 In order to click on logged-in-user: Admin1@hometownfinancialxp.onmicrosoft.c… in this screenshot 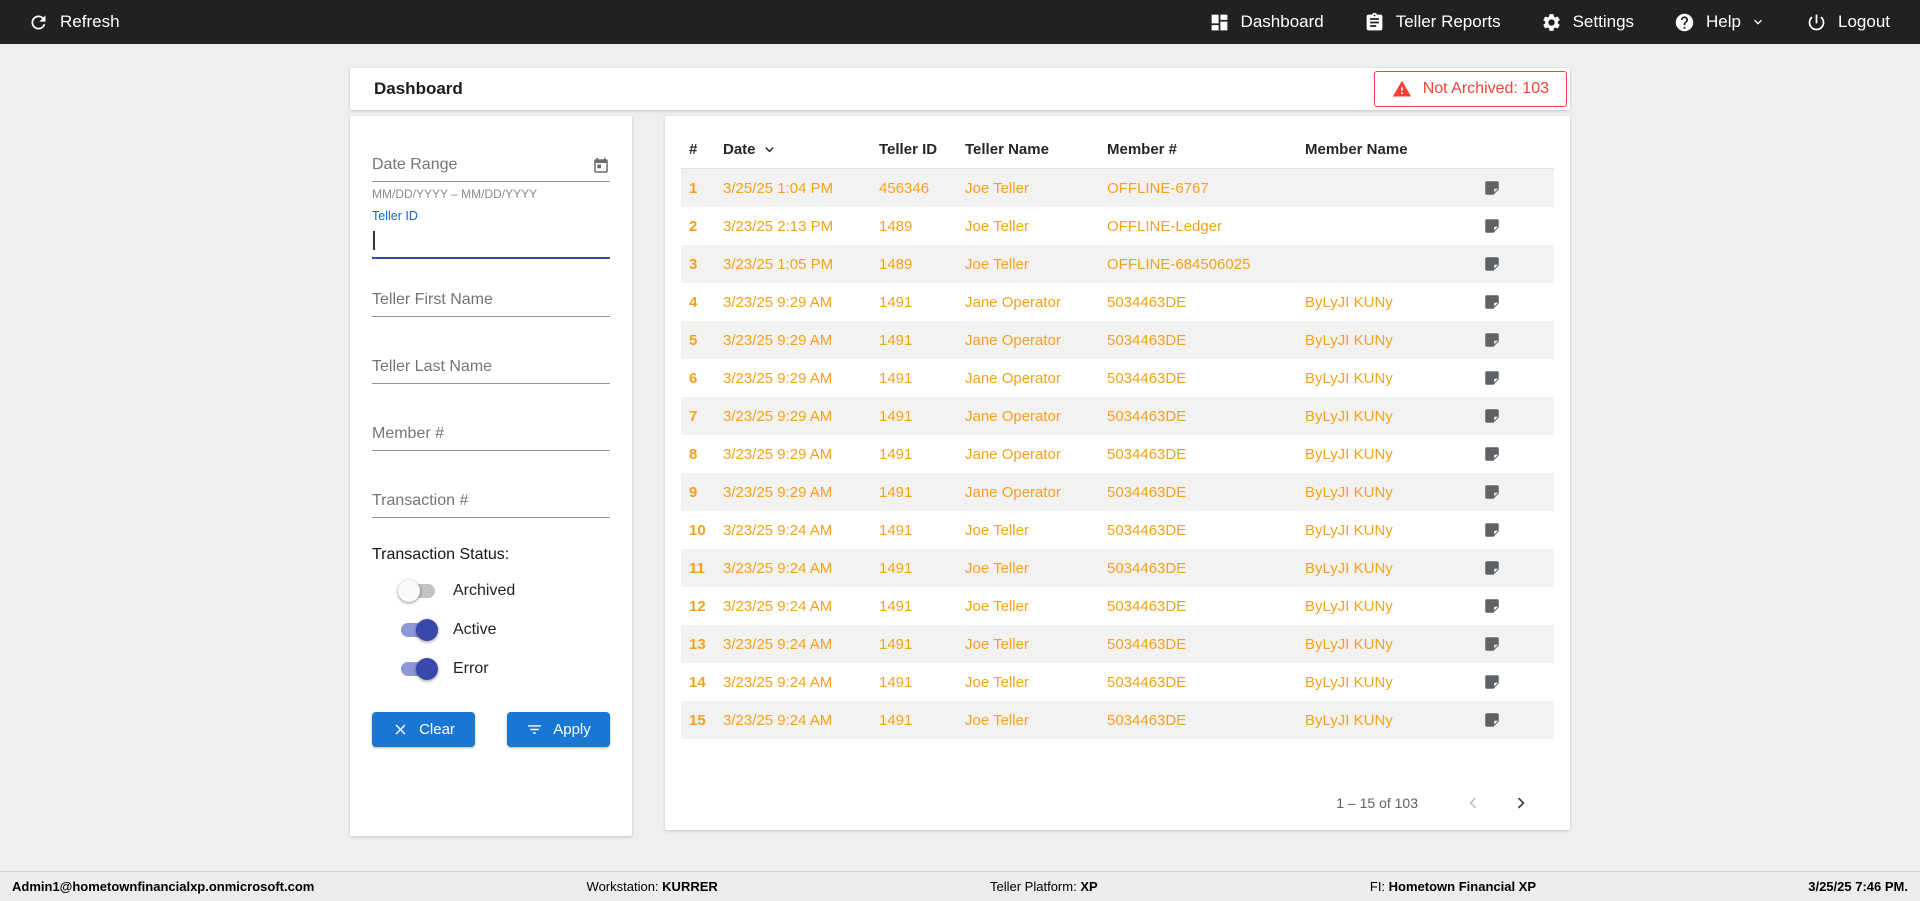, I will do `click(163, 886)`.